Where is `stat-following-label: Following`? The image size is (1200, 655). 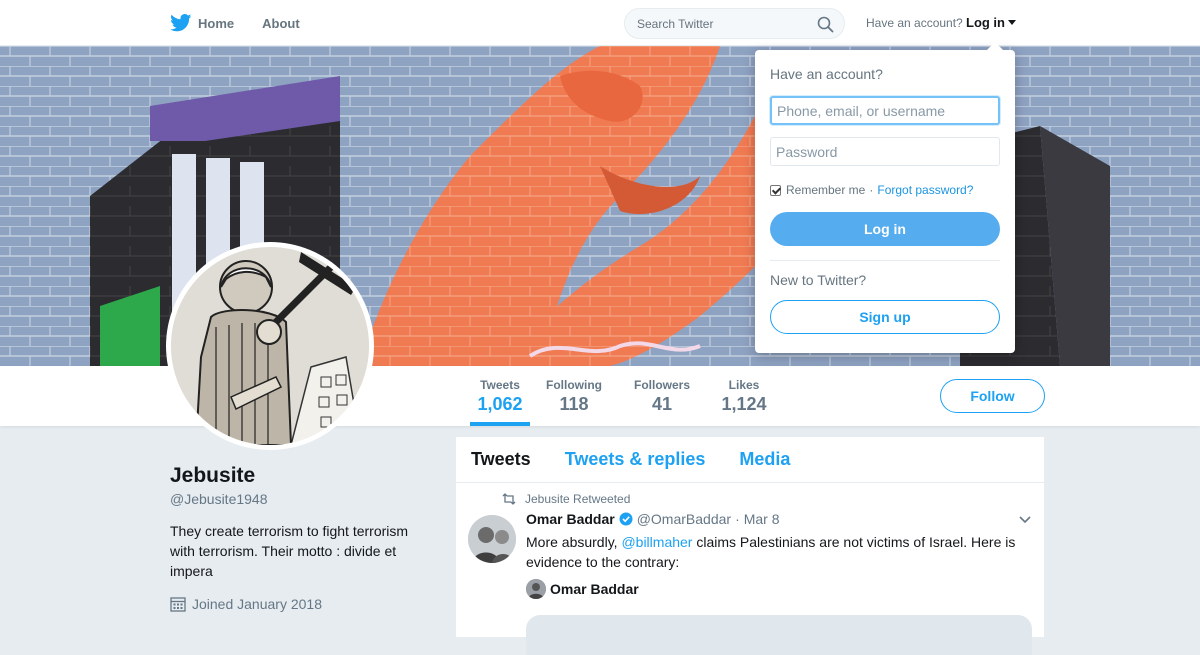
stat-following-label: Following is located at coordinates (574, 385).